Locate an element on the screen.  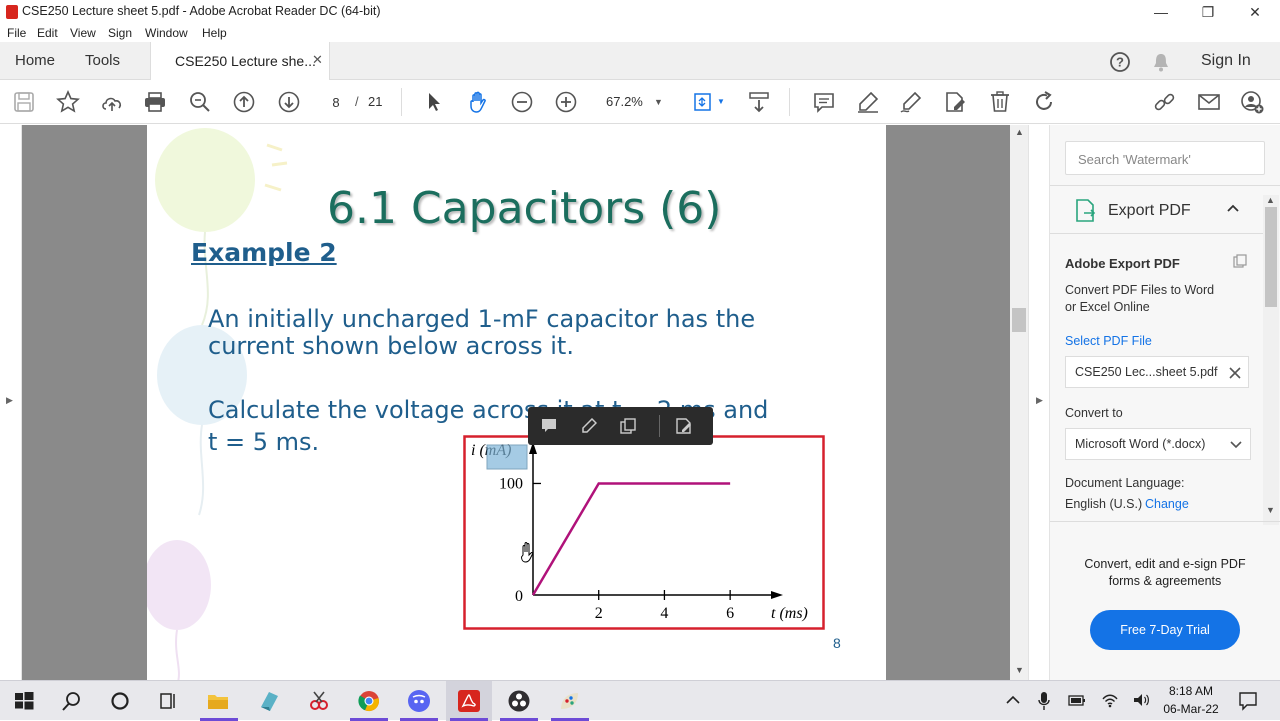
edit-text-icon is located at coordinates (684, 426).